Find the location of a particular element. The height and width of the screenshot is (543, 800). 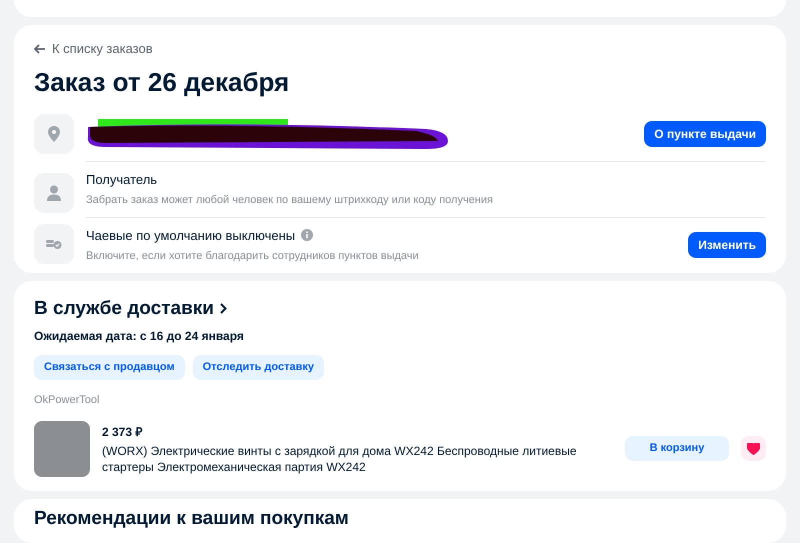

item-price: 2 373 ₽ is located at coordinates (123, 432).